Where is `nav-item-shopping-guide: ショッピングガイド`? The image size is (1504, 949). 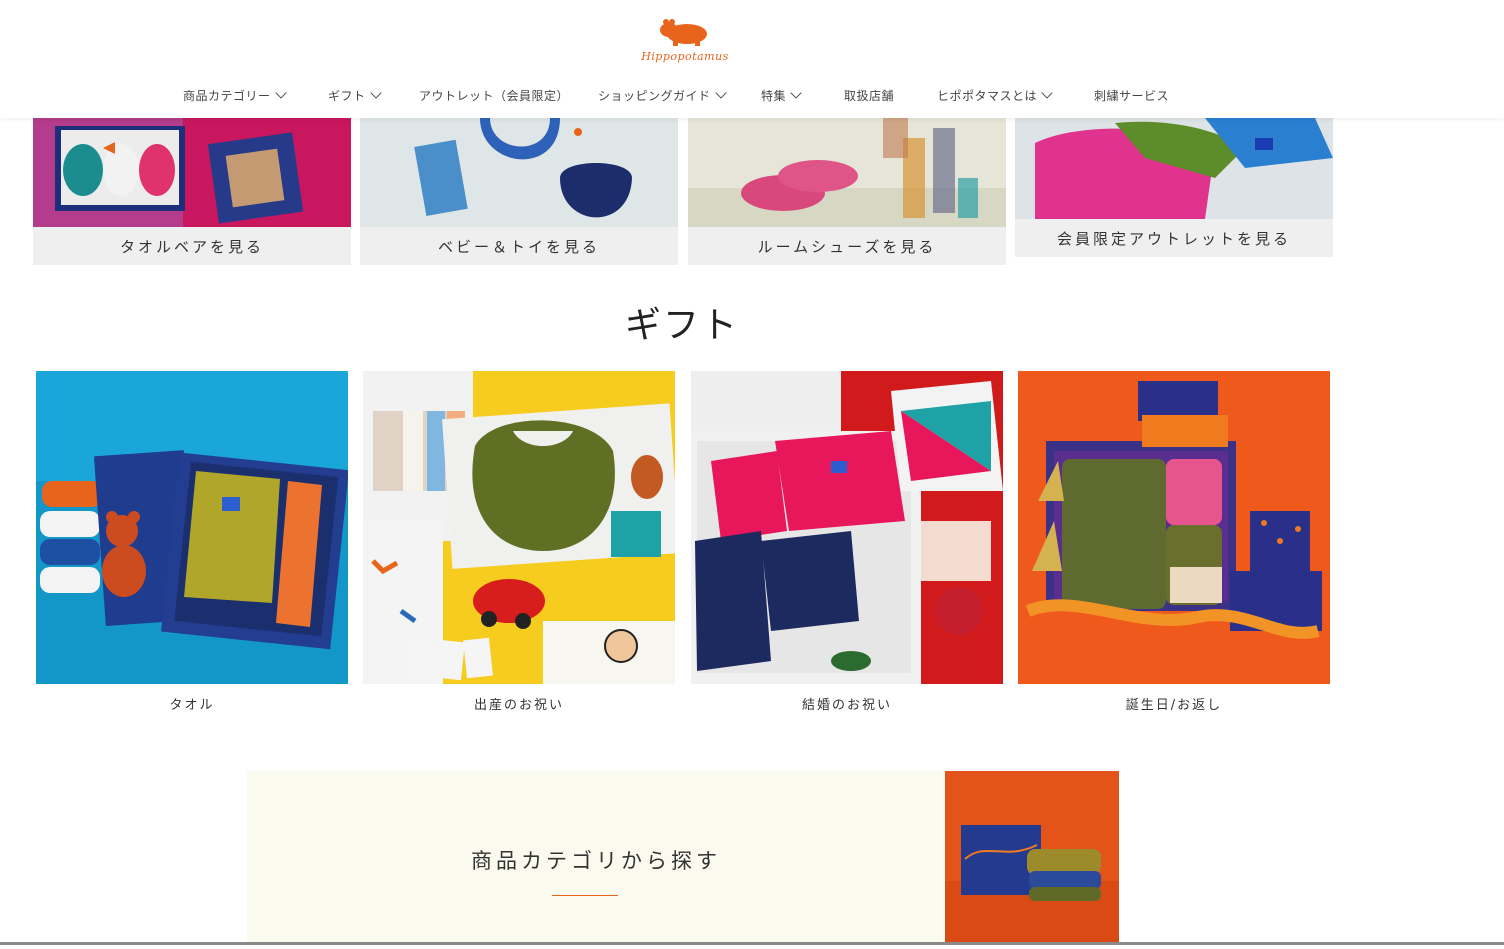
nav-item-shopping-guide: ショッピングガイド is located at coordinates (662, 95).